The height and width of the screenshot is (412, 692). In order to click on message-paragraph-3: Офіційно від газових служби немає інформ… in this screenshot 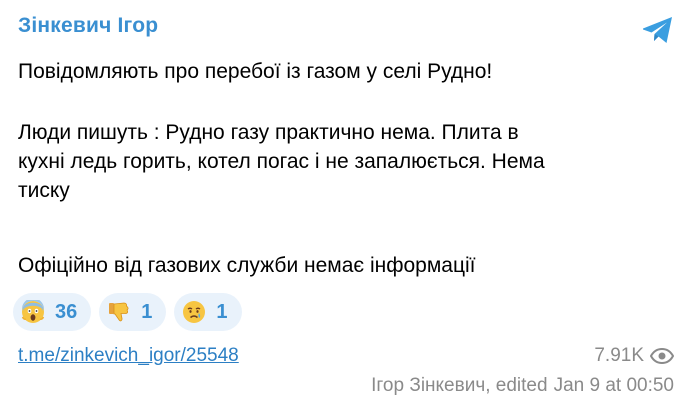, I will do `click(247, 265)`.